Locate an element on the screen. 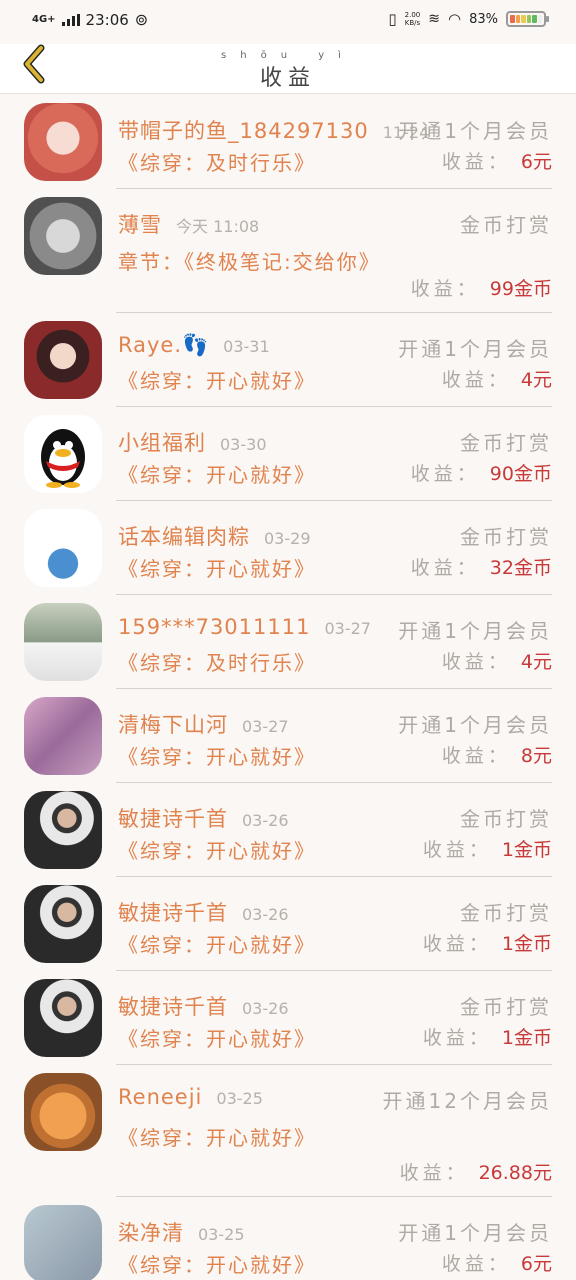 The image size is (576, 1280). income-row: 薄雪 今天 11:08 金币打赏 章节：《终极笔记:交给你》 收益： 99 金币 is located at coordinates (288, 251).